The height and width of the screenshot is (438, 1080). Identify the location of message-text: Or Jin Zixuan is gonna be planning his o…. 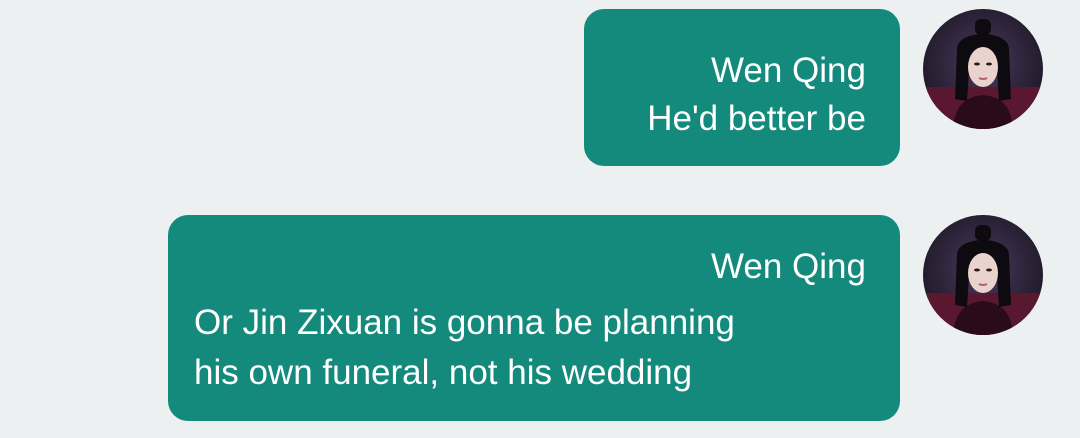
(464, 347).